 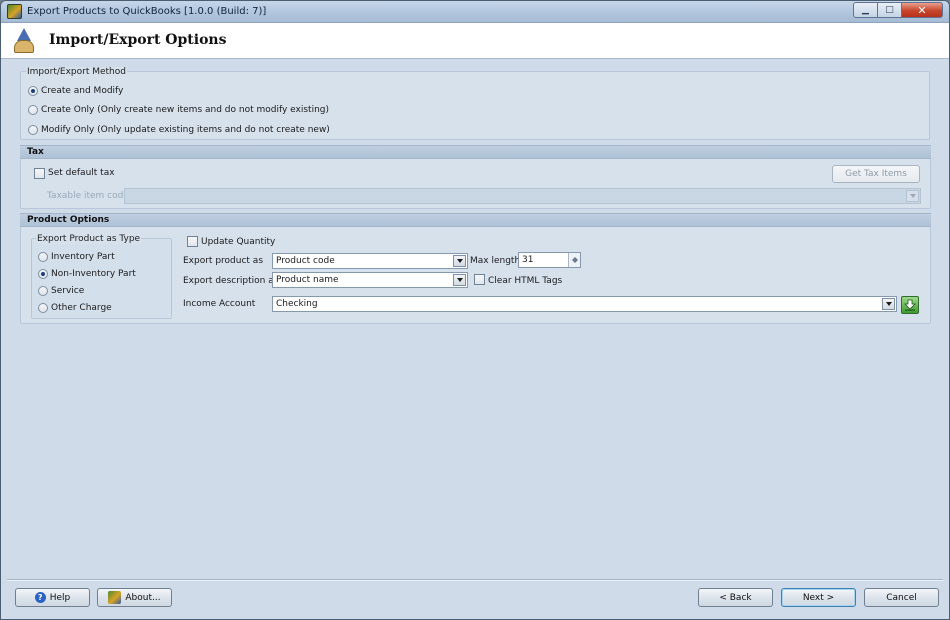 I want to click on minimize-icon: ▁, so click(x=865, y=10).